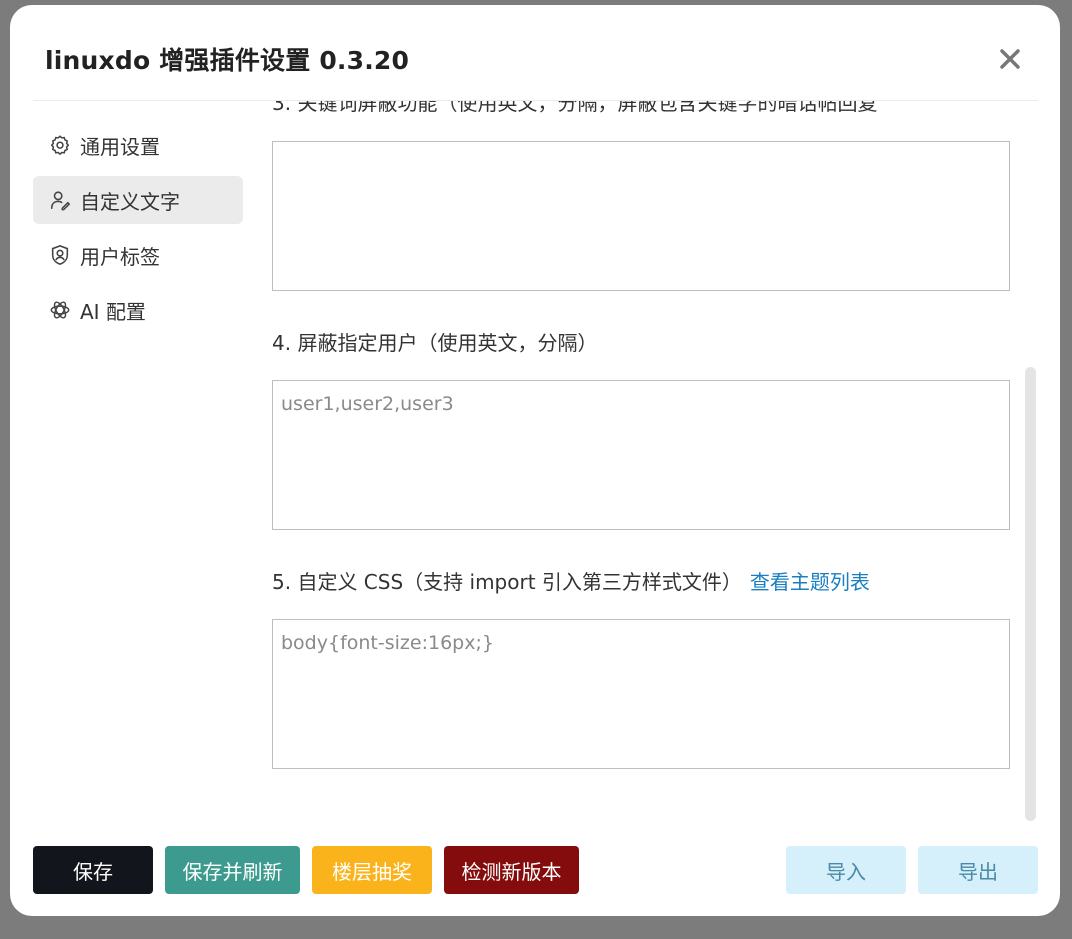 This screenshot has width=1072, height=939. I want to click on check-update-button: 检测新版本, so click(511, 870).